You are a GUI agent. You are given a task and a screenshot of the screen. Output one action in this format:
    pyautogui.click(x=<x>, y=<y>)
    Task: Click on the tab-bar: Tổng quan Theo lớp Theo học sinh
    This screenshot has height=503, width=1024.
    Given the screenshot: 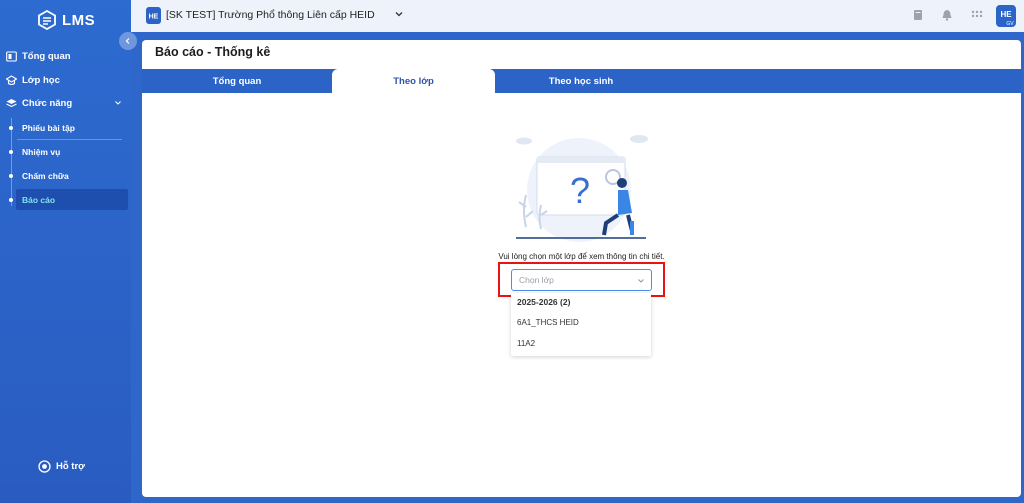 What is the action you would take?
    pyautogui.click(x=581, y=81)
    